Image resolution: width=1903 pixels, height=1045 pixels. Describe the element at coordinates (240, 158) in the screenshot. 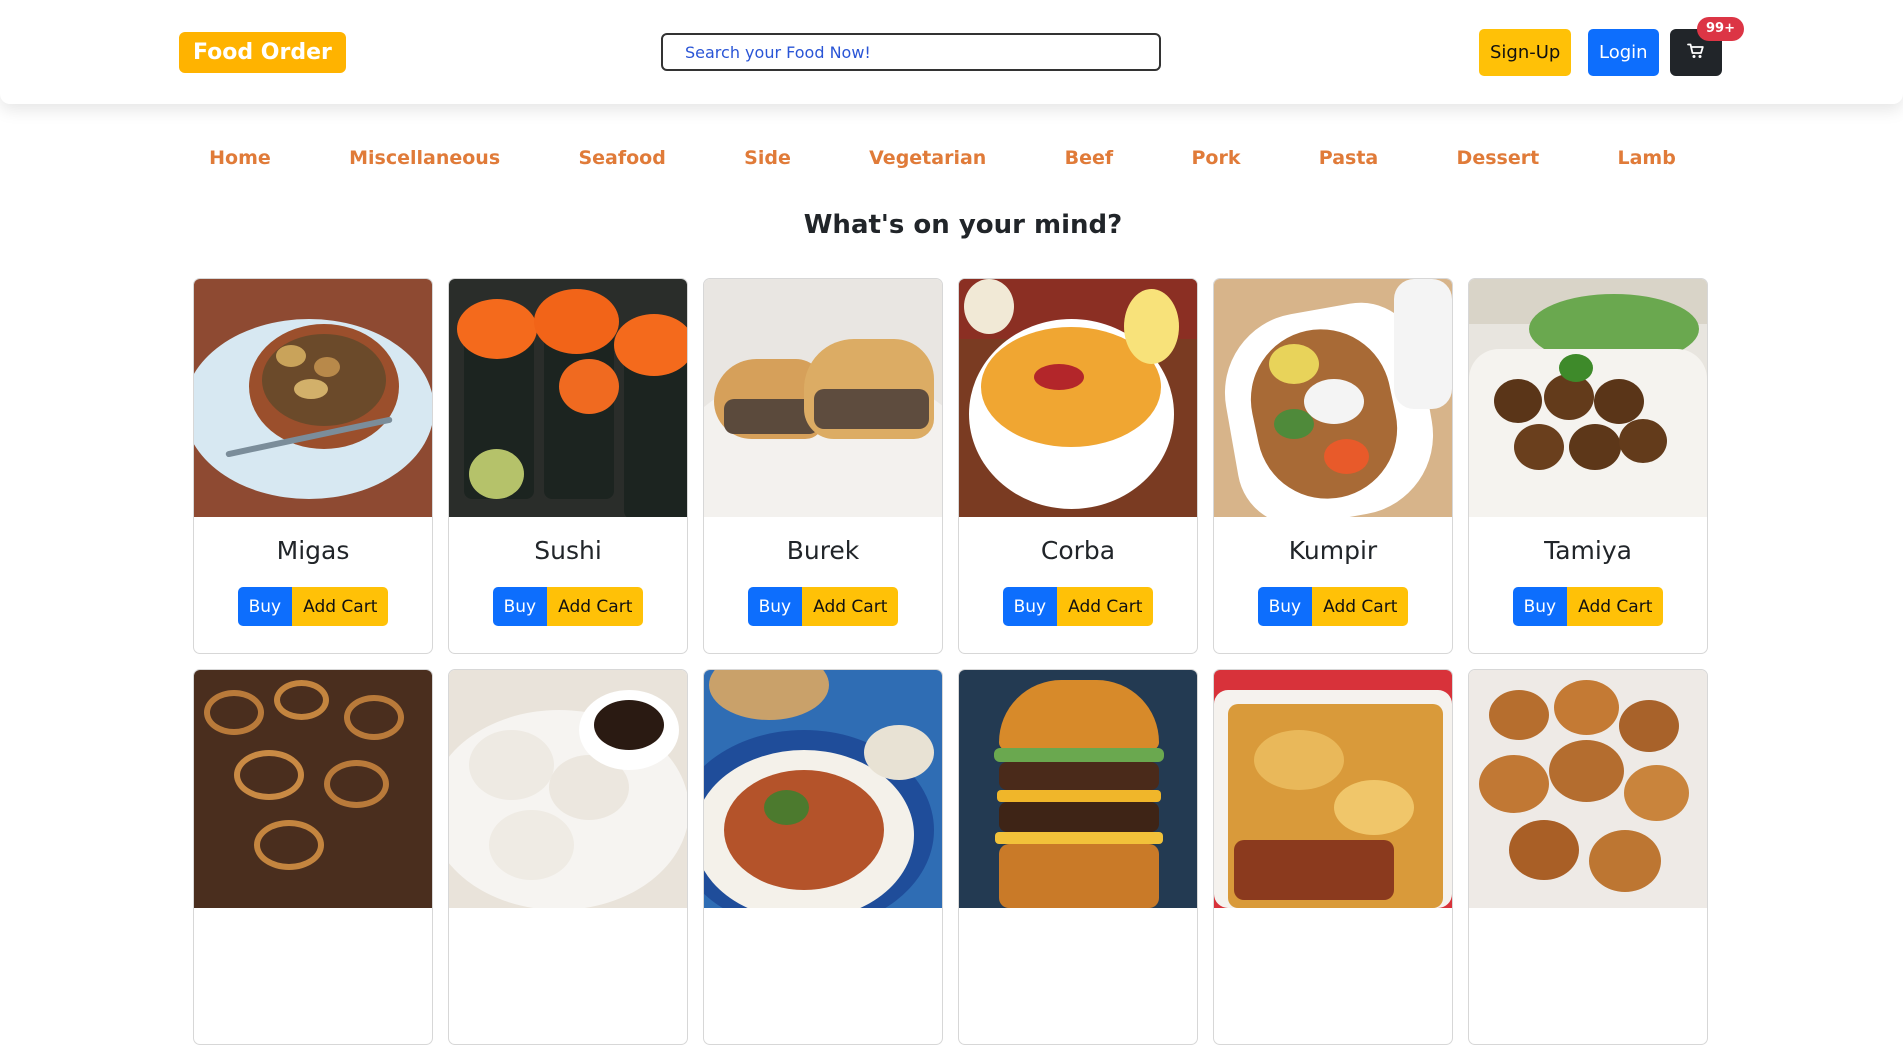

I see `category-link-home: Home` at that location.